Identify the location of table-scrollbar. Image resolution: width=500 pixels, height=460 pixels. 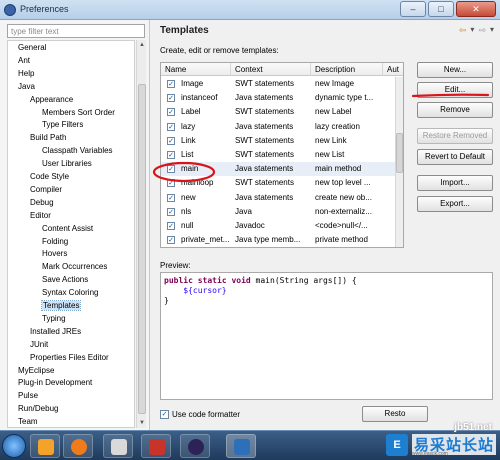
(399, 162).